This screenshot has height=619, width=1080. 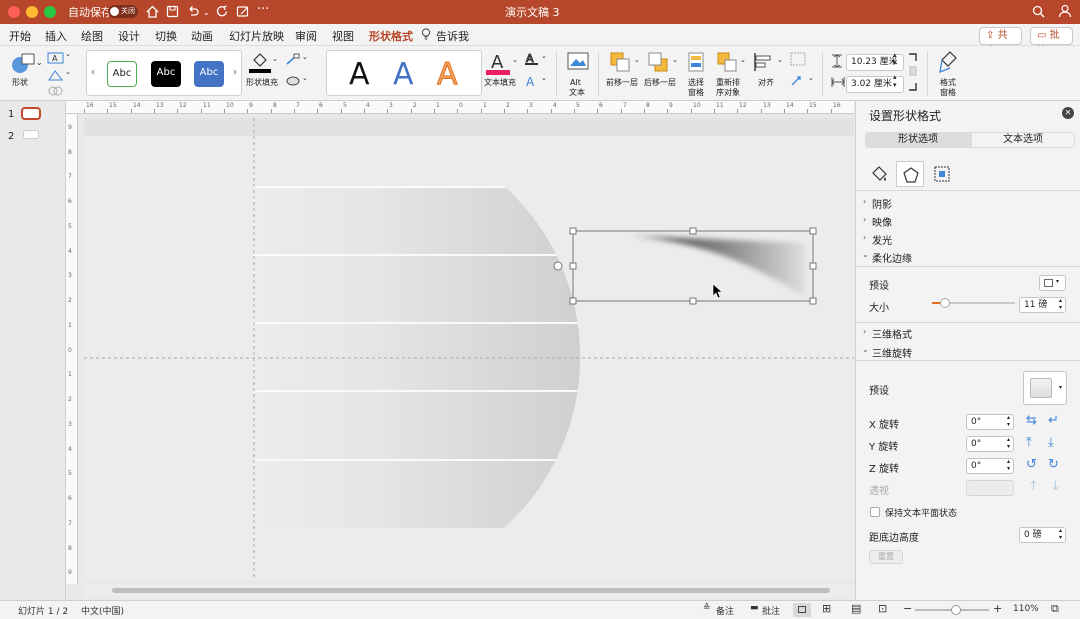 What do you see at coordinates (343, 36) in the screenshot?
I see `tab-view: 视图` at bounding box center [343, 36].